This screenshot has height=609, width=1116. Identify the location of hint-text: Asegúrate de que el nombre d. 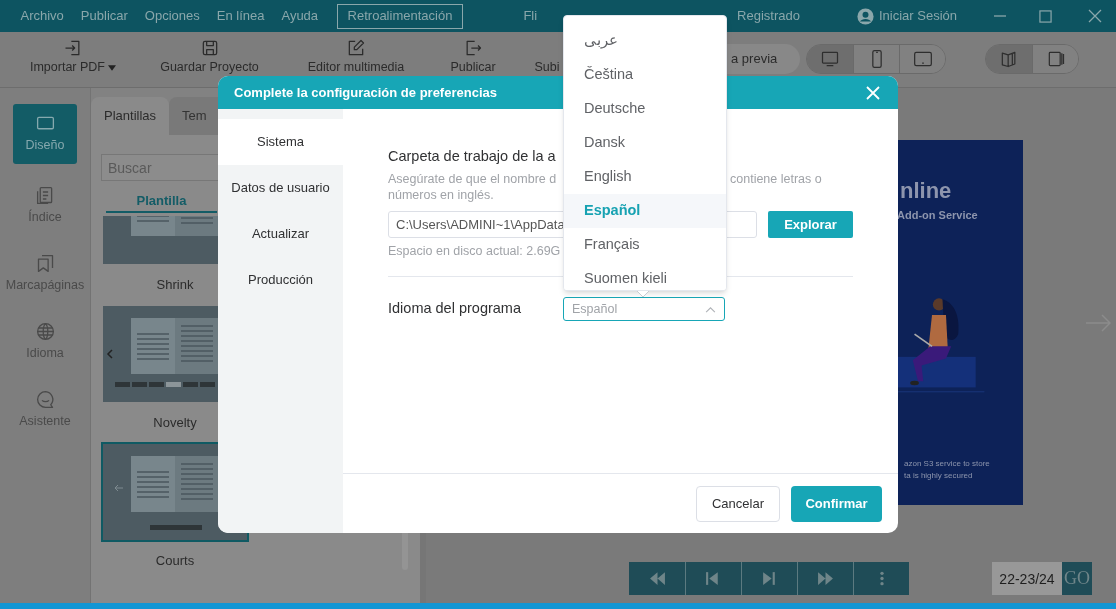
(472, 179).